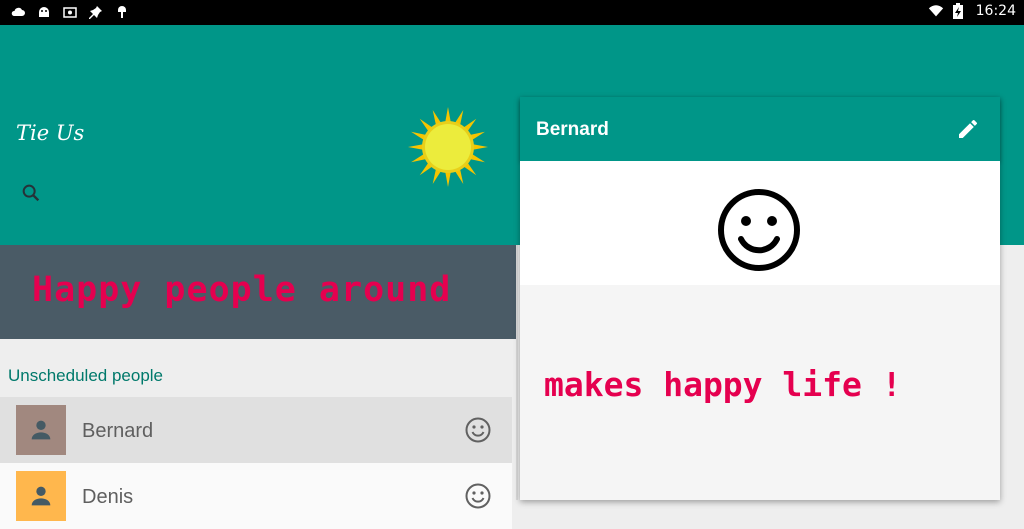 This screenshot has width=1024, height=529. What do you see at coordinates (512, 12) in the screenshot?
I see `status-bar: 16:24` at bounding box center [512, 12].